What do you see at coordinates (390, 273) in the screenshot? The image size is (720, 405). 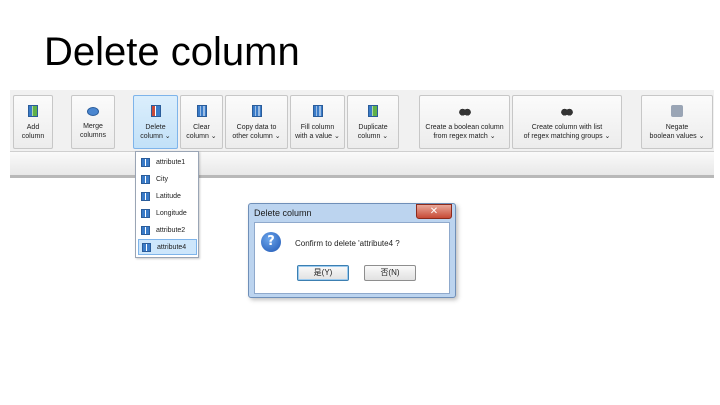 I see `no-button: 否(N)` at bounding box center [390, 273].